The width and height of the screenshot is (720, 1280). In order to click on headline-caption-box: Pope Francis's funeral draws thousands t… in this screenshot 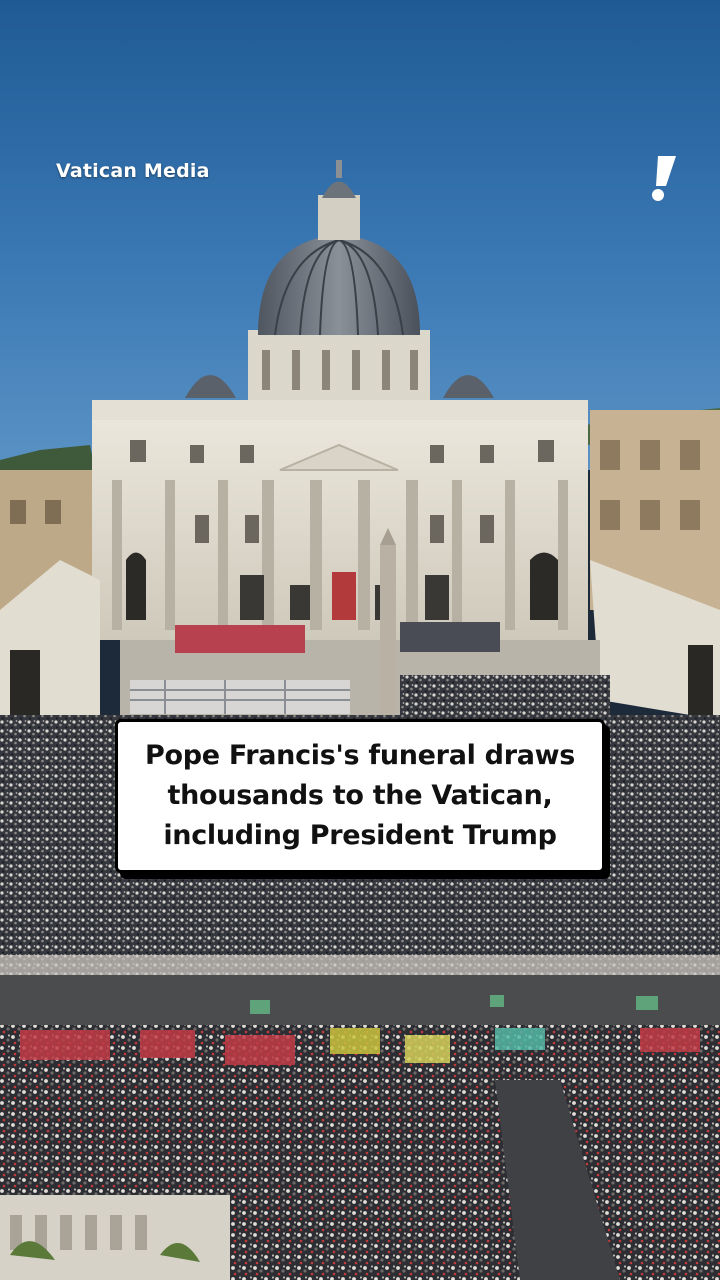, I will do `click(360, 796)`.